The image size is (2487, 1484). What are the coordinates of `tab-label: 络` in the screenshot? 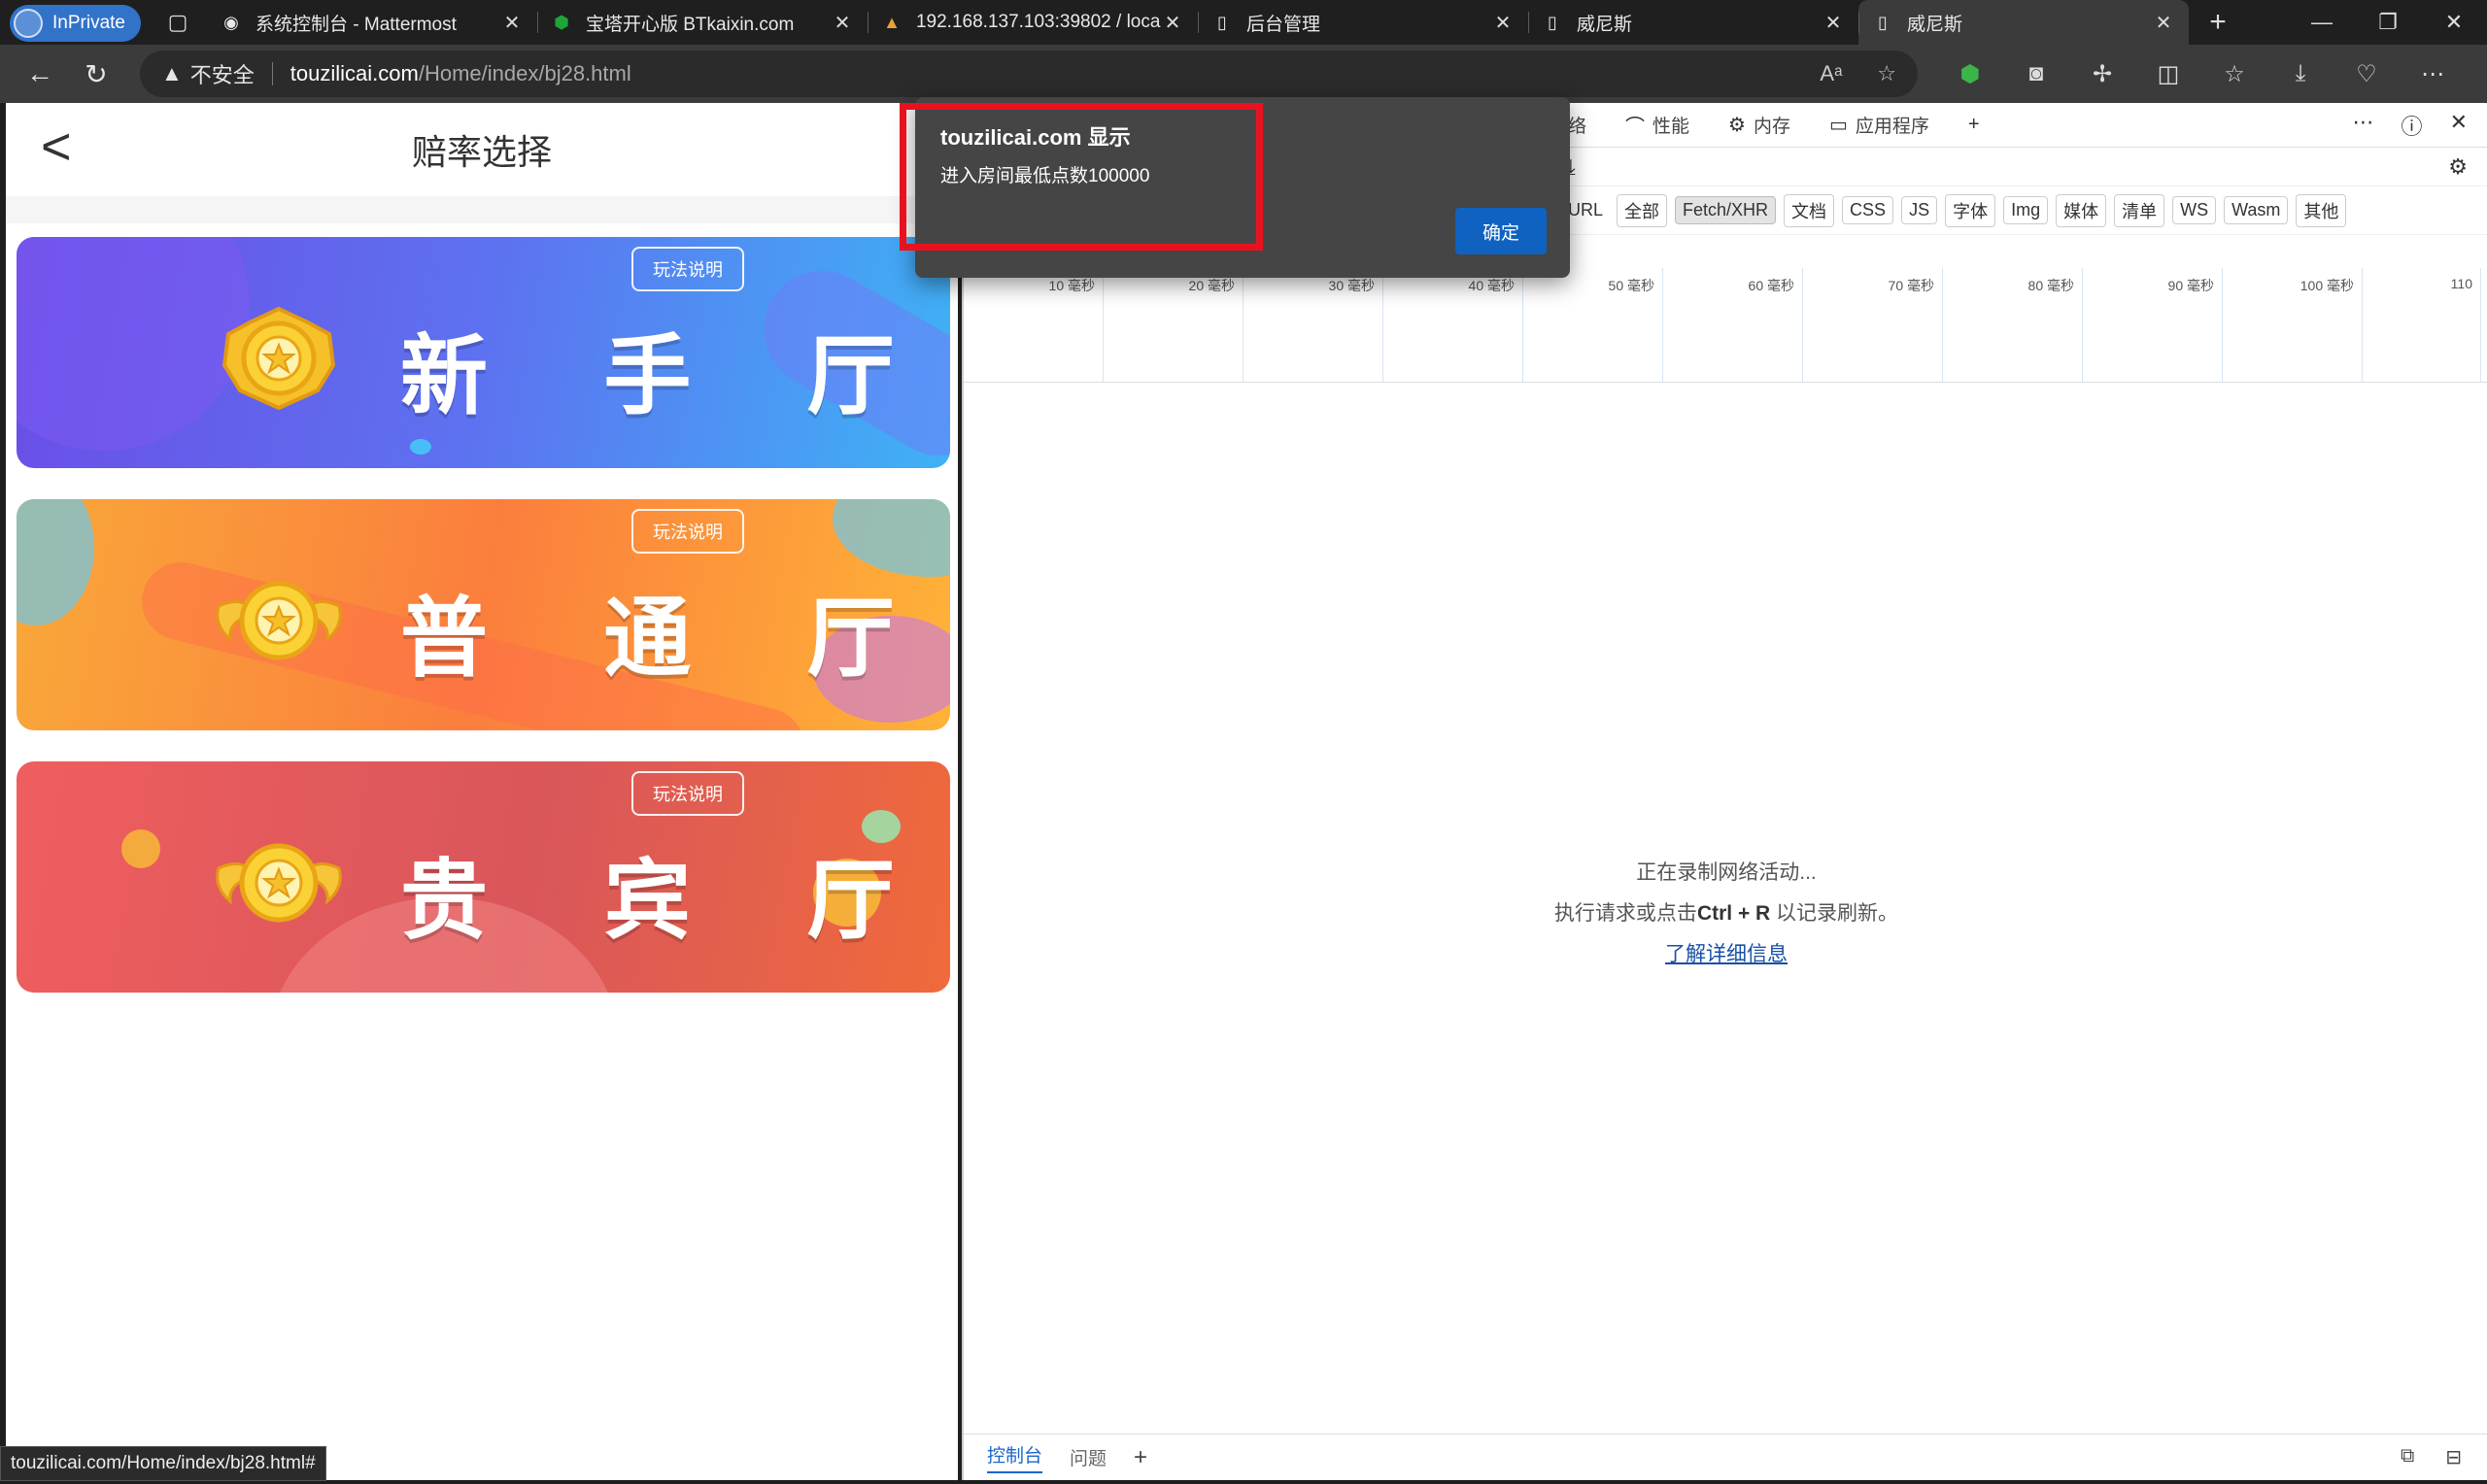 It's located at (1577, 127).